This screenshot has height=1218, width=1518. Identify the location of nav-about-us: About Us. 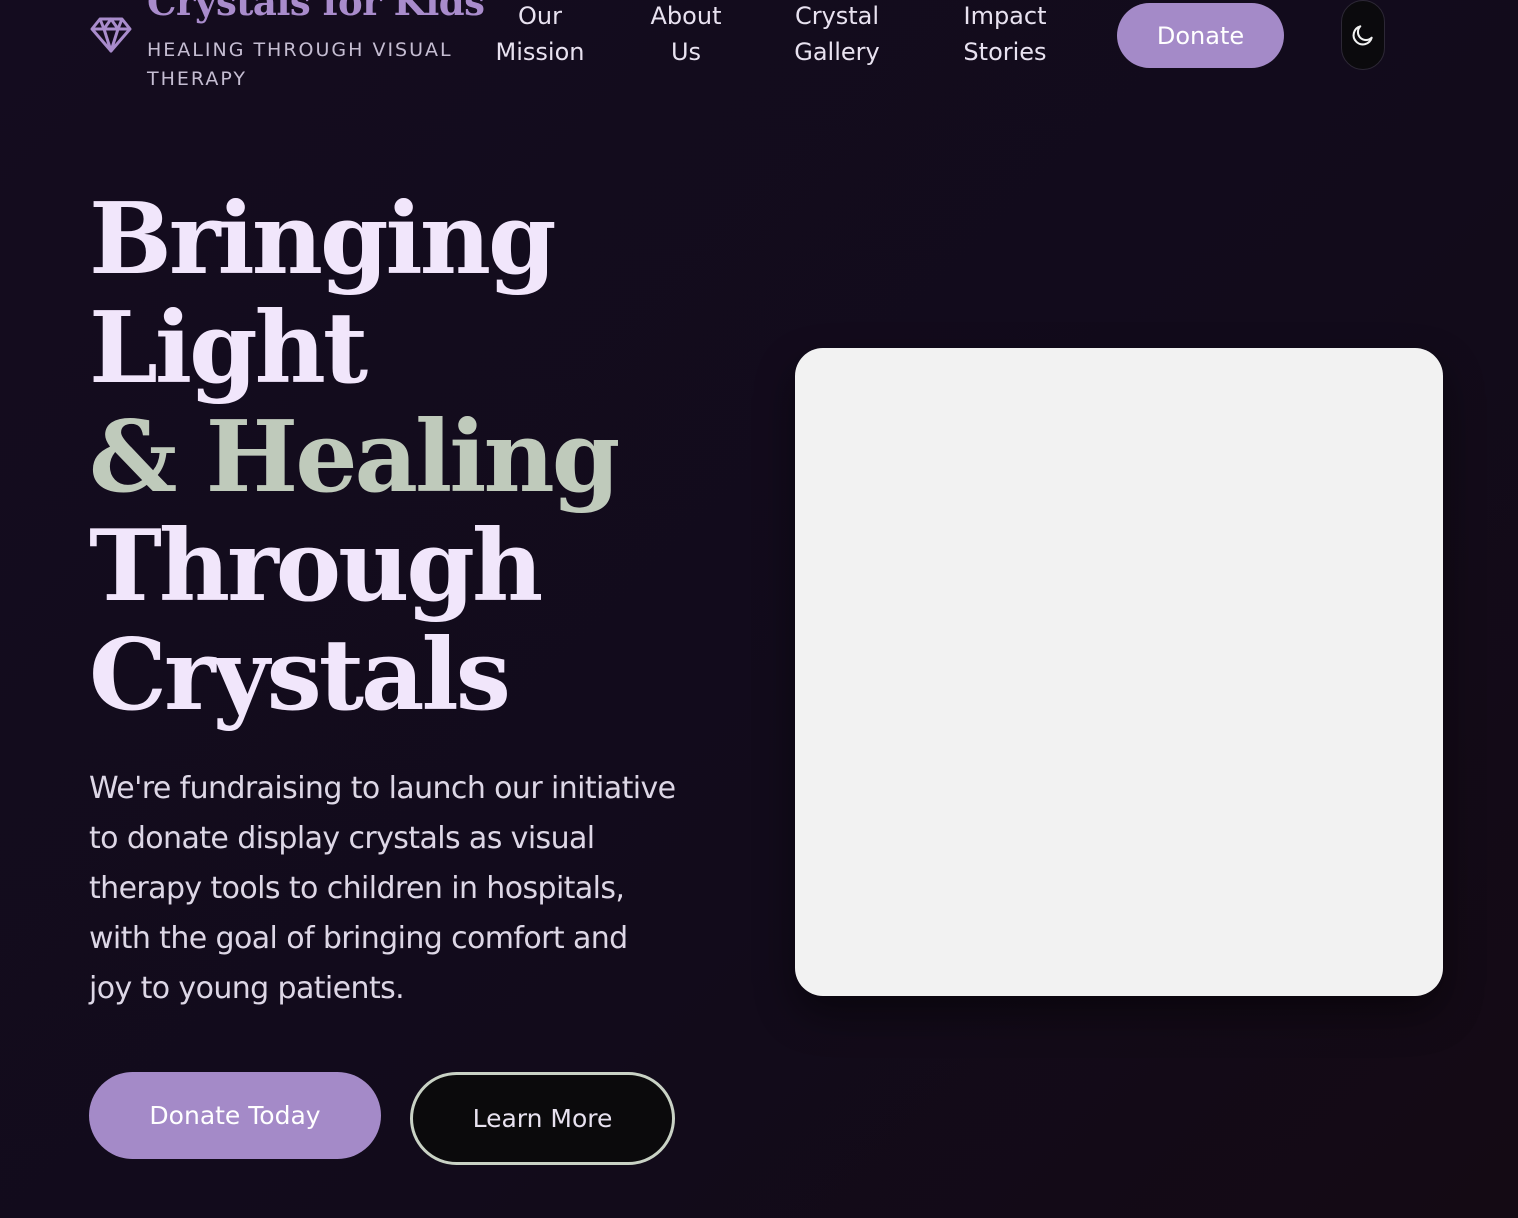
(686, 35).